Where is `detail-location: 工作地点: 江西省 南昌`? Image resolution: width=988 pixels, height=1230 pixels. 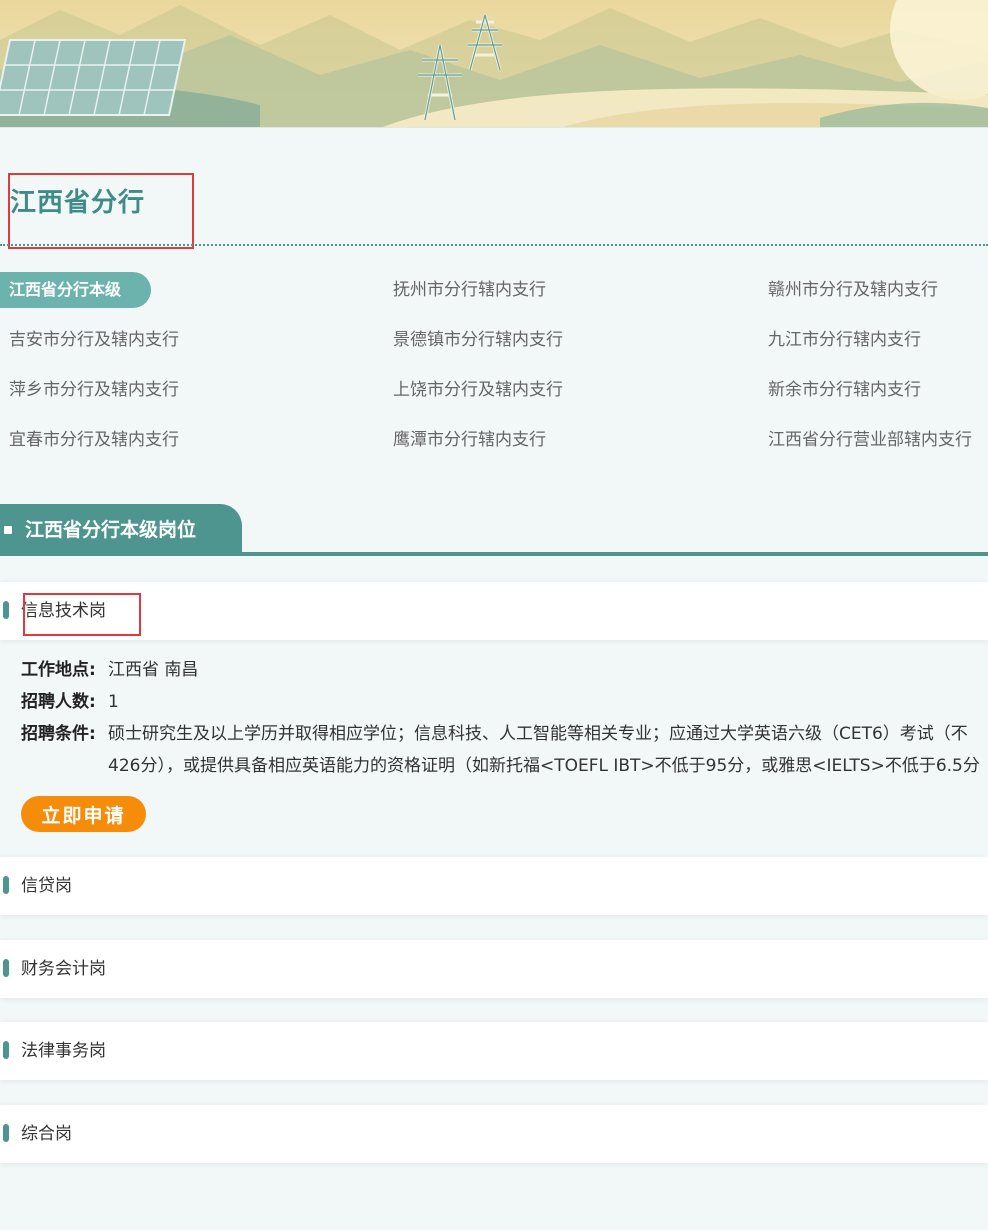 detail-location: 工作地点: 江西省 南昌 is located at coordinates (504, 670).